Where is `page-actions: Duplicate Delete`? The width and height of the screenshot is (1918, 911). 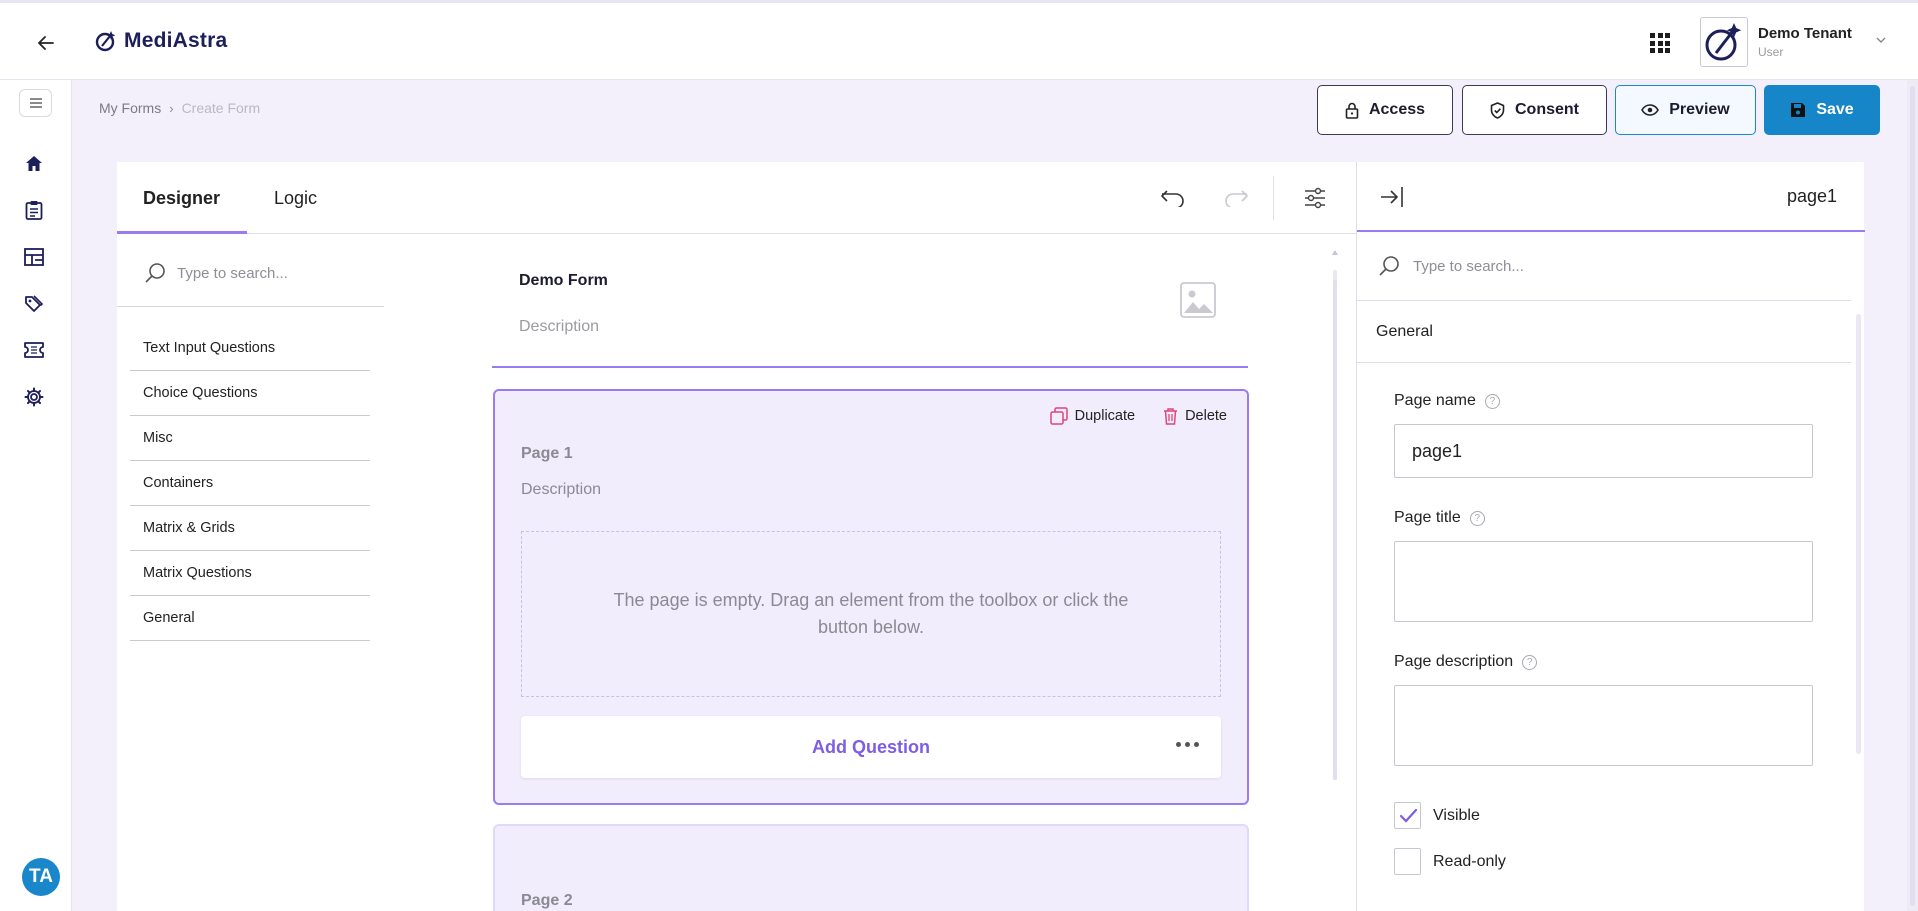
page-actions: Duplicate Delete is located at coordinates (1138, 416).